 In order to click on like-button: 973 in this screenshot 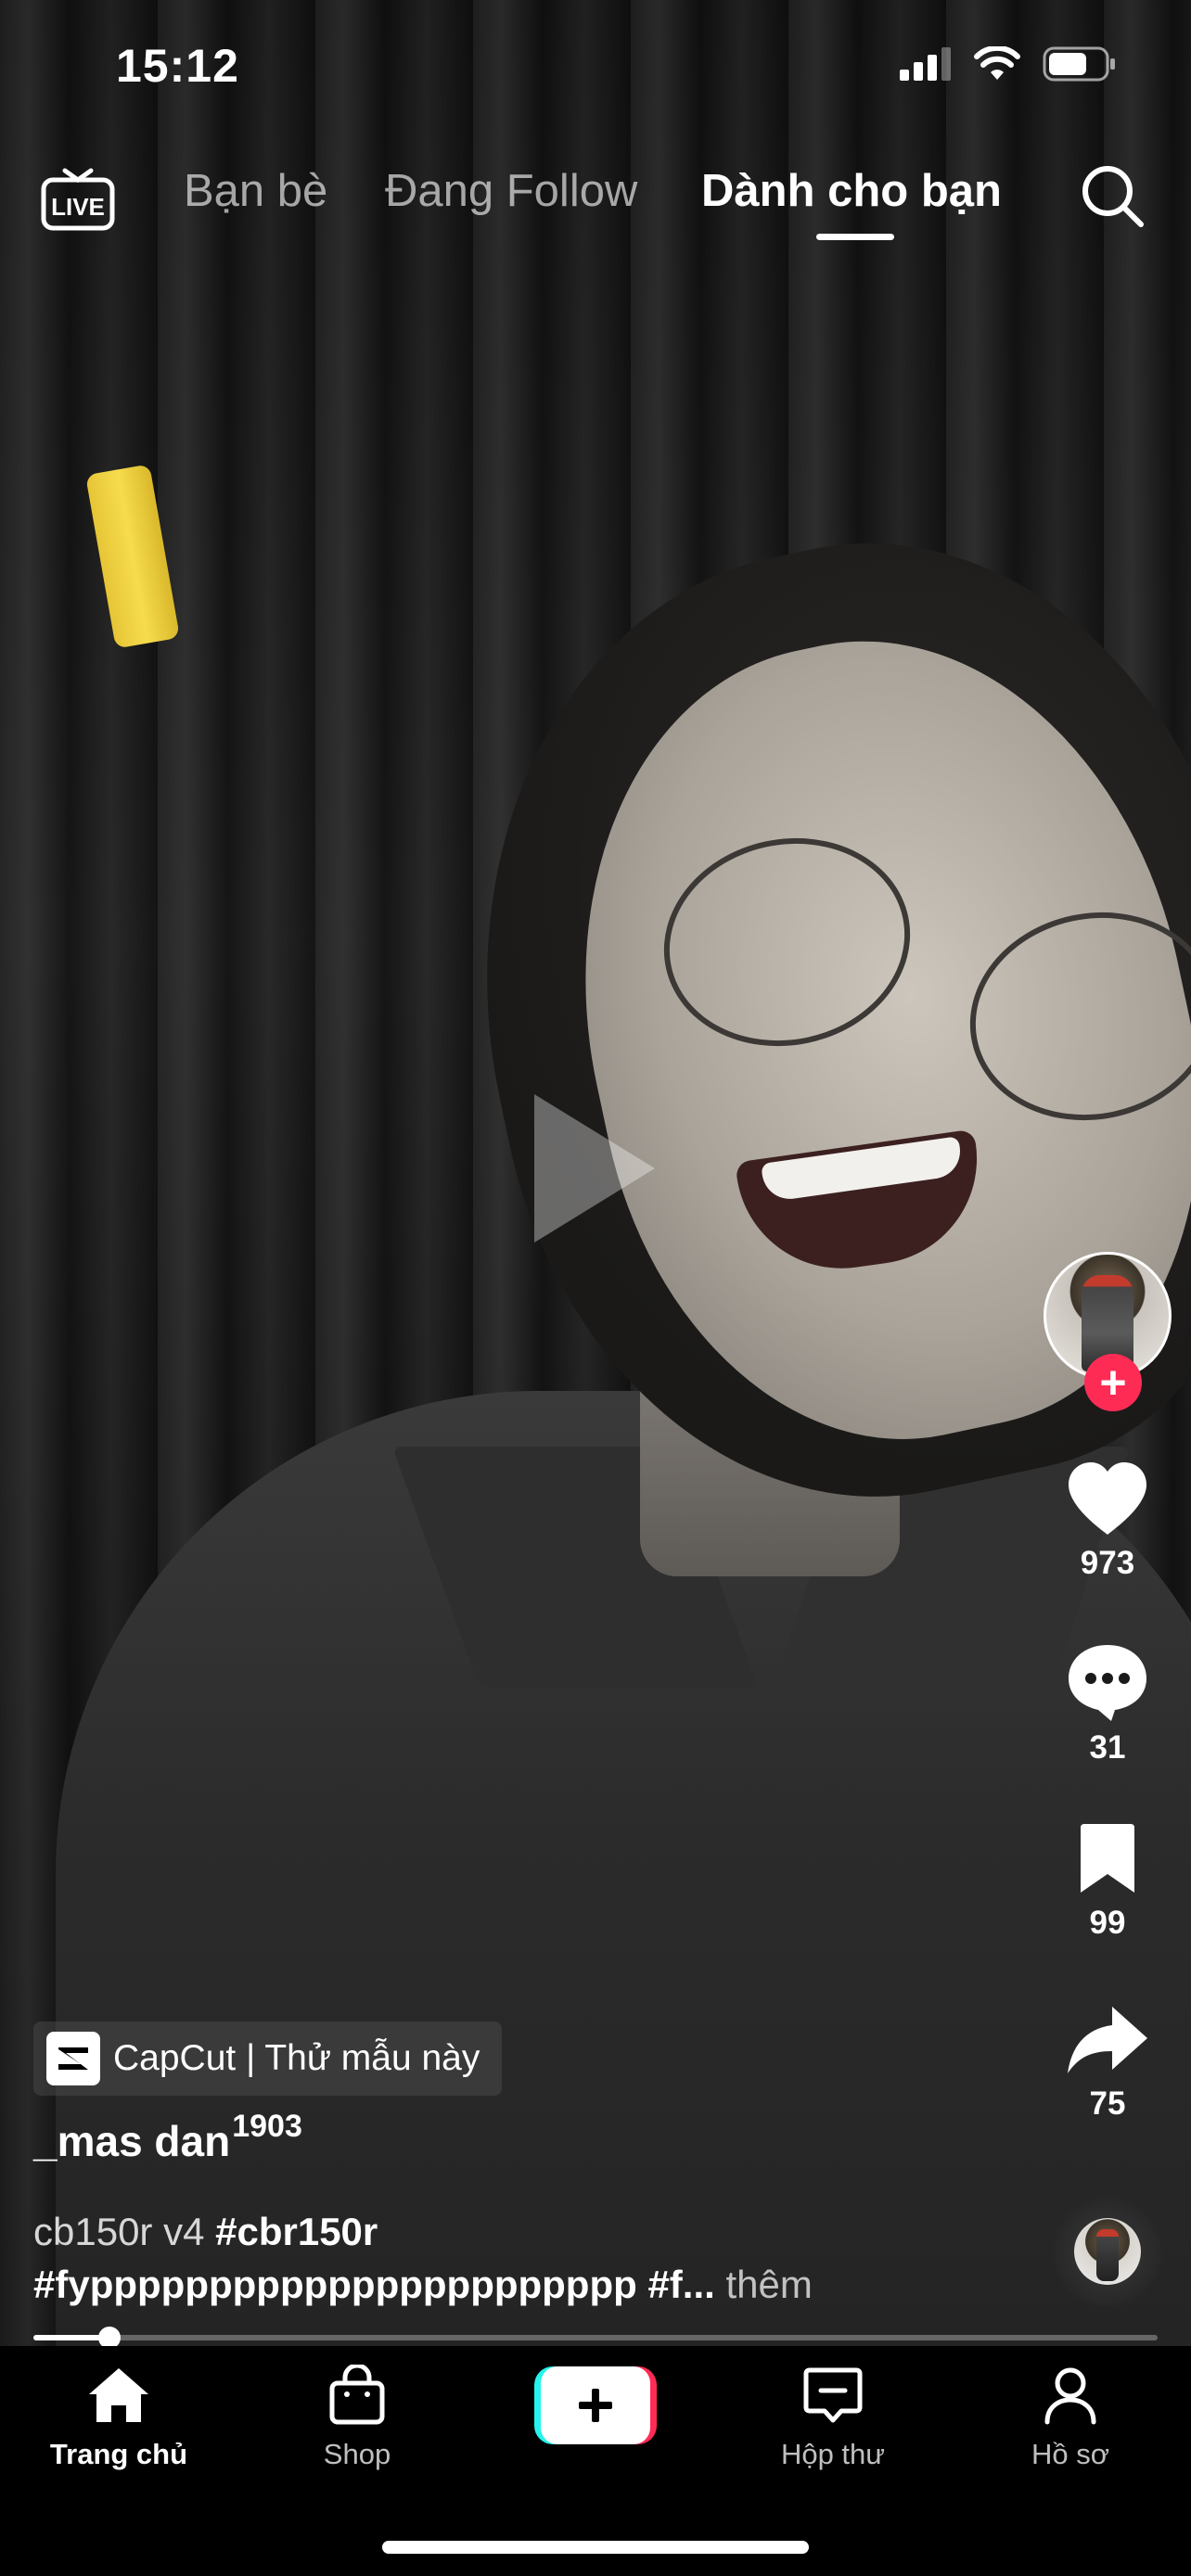, I will do `click(1107, 1521)`.